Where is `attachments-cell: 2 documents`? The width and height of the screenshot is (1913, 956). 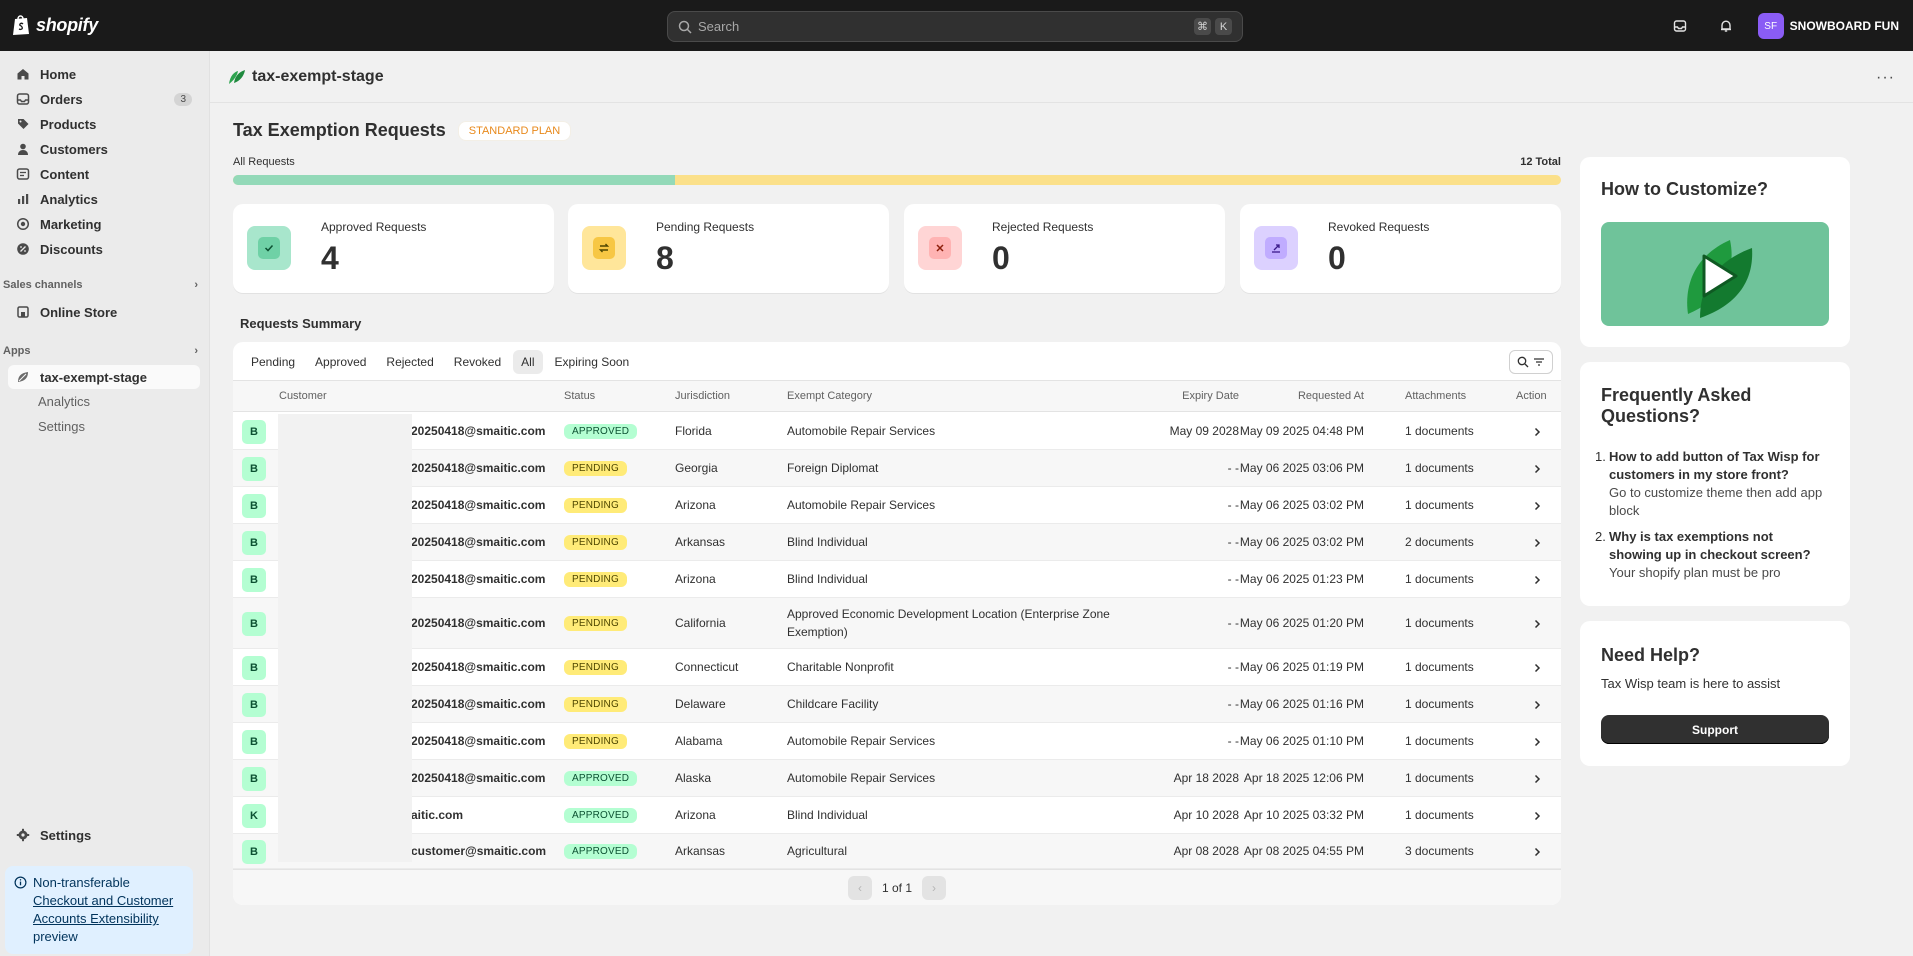
attachments-cell: 2 documents is located at coordinates (1439, 542).